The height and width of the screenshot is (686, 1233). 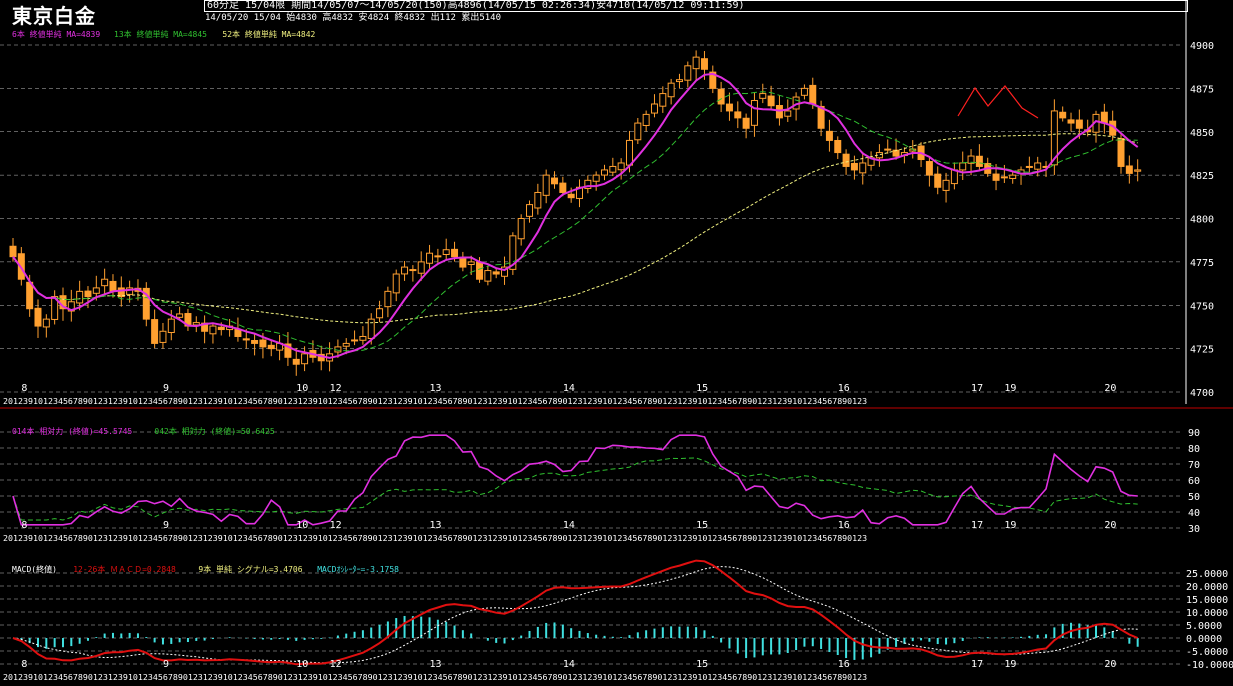 I want to click on macd-legend-label: MACDｵｼﾚｰﾀｰ=-3.1758, so click(x=358, y=569).